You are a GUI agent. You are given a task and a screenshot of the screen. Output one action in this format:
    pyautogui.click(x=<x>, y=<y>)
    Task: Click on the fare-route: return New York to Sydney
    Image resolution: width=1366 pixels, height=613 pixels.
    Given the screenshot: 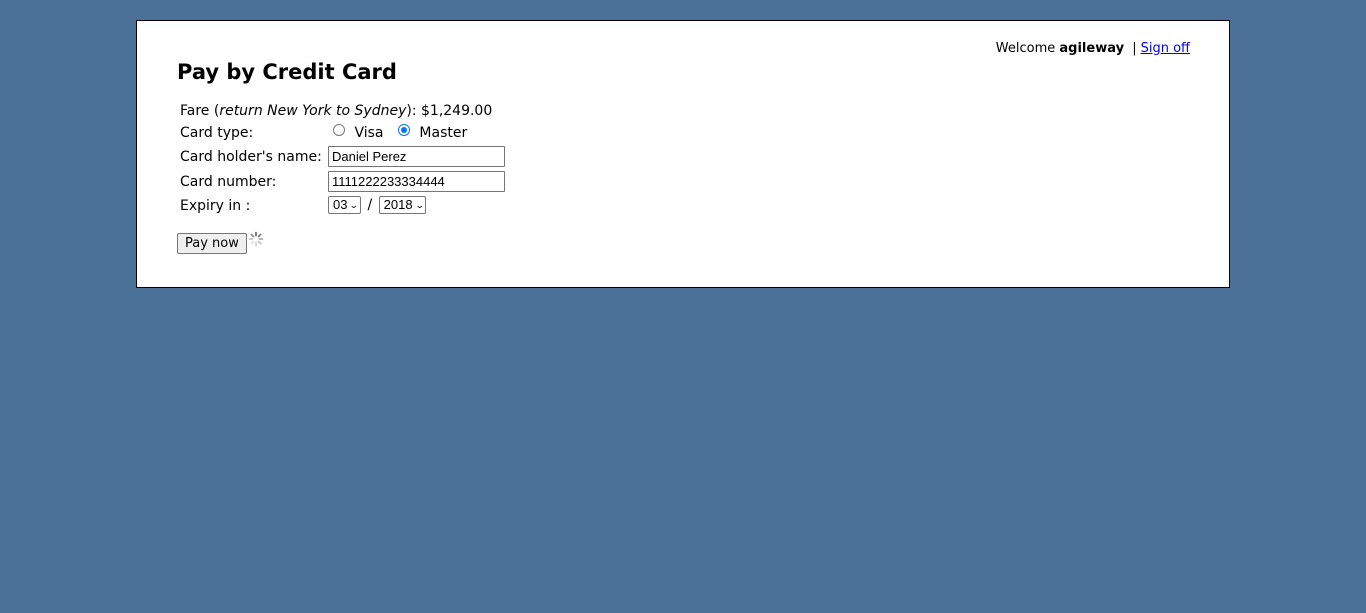 What is the action you would take?
    pyautogui.click(x=313, y=111)
    